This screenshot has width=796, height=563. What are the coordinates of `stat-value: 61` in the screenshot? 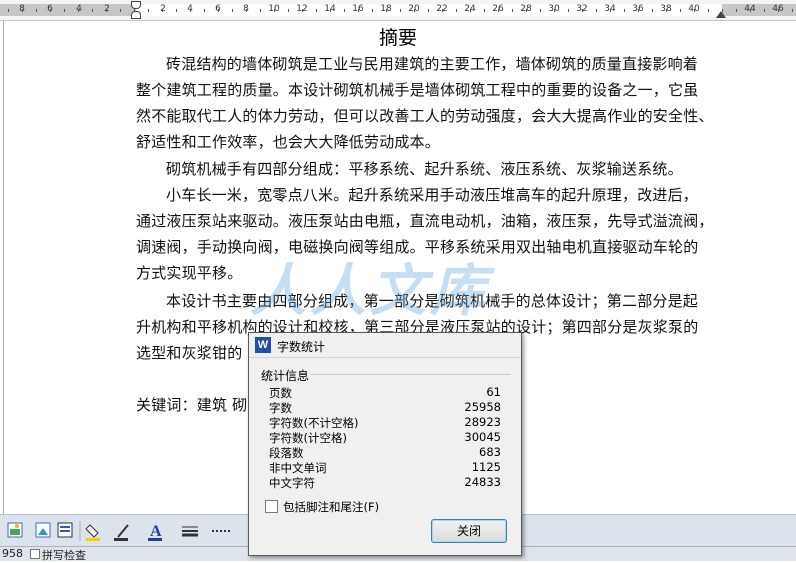 It's located at (493, 392).